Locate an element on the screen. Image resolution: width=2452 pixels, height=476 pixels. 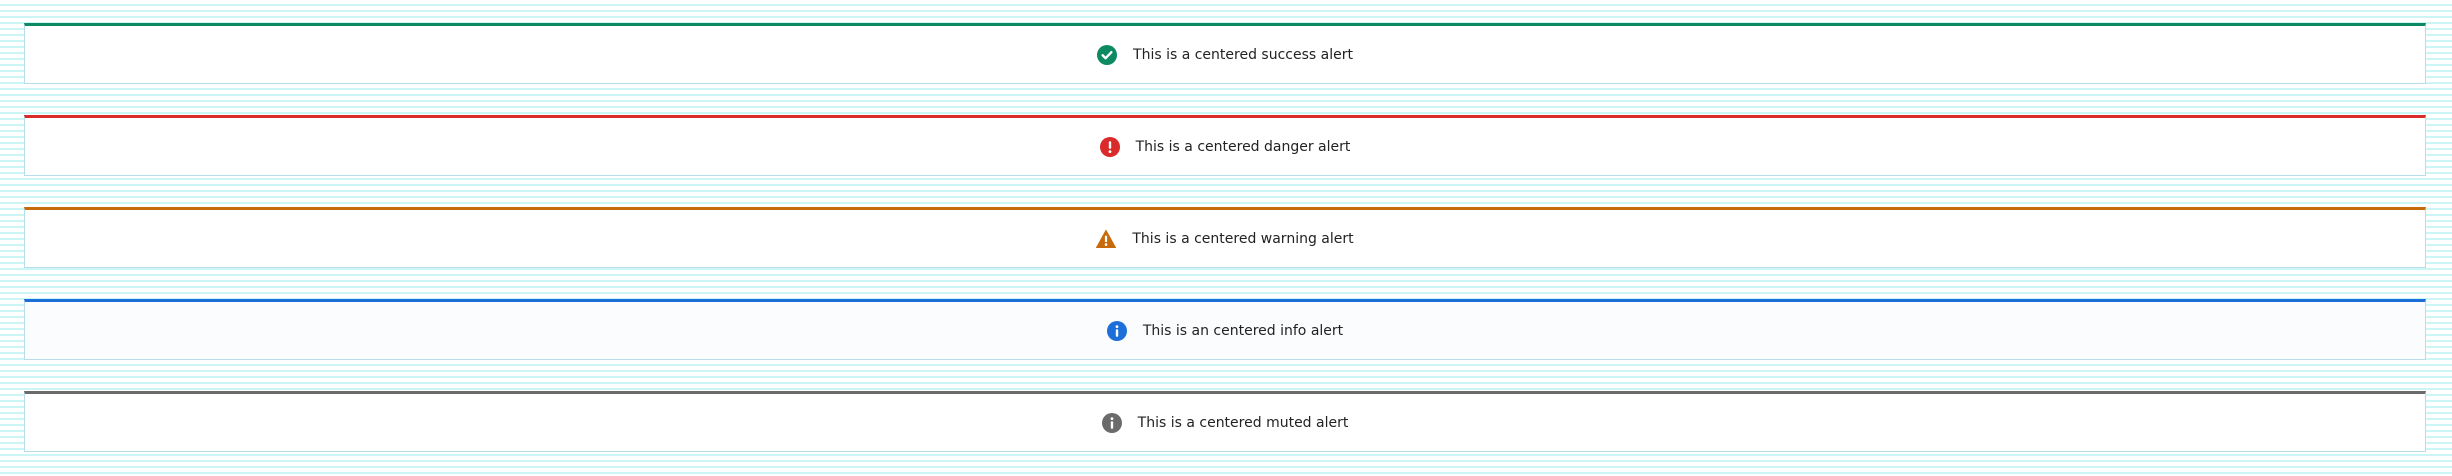
danger-alert: This is a centered danger alert is located at coordinates (1225, 145).